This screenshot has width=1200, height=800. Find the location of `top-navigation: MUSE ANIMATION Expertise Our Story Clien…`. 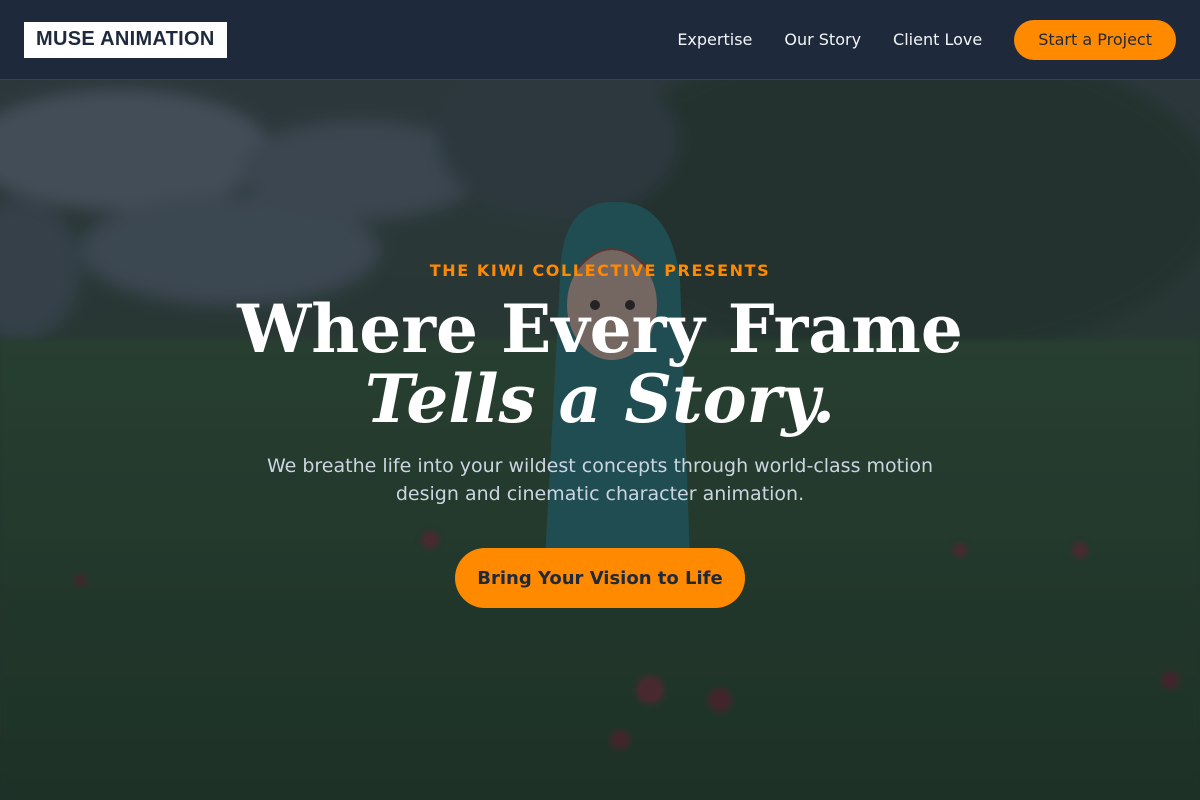

top-navigation: MUSE ANIMATION Expertise Our Story Clien… is located at coordinates (600, 40).